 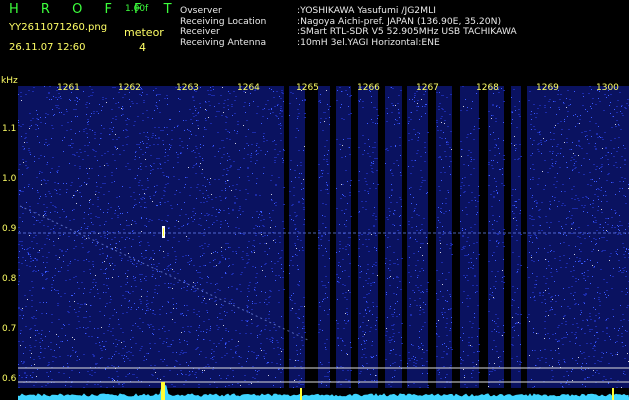 I want to click on image-filename: YY2611071260.png, so click(x=58, y=27).